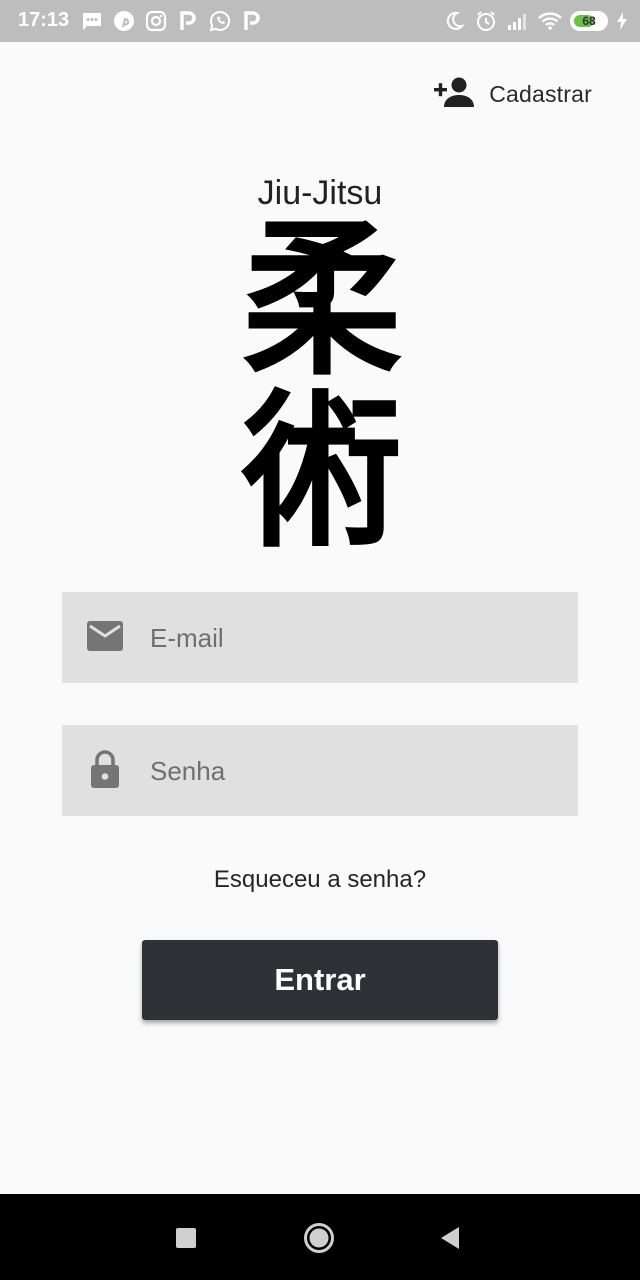  Describe the element at coordinates (220, 21) in the screenshot. I see `whatsapp-icon` at that location.